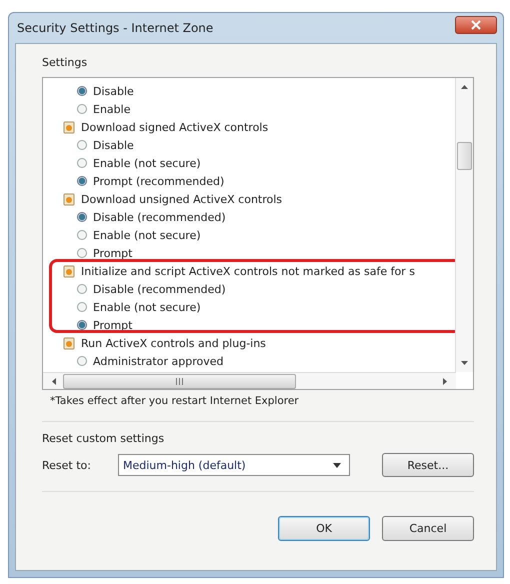  I want to click on dialog-button: OK, so click(324, 528).